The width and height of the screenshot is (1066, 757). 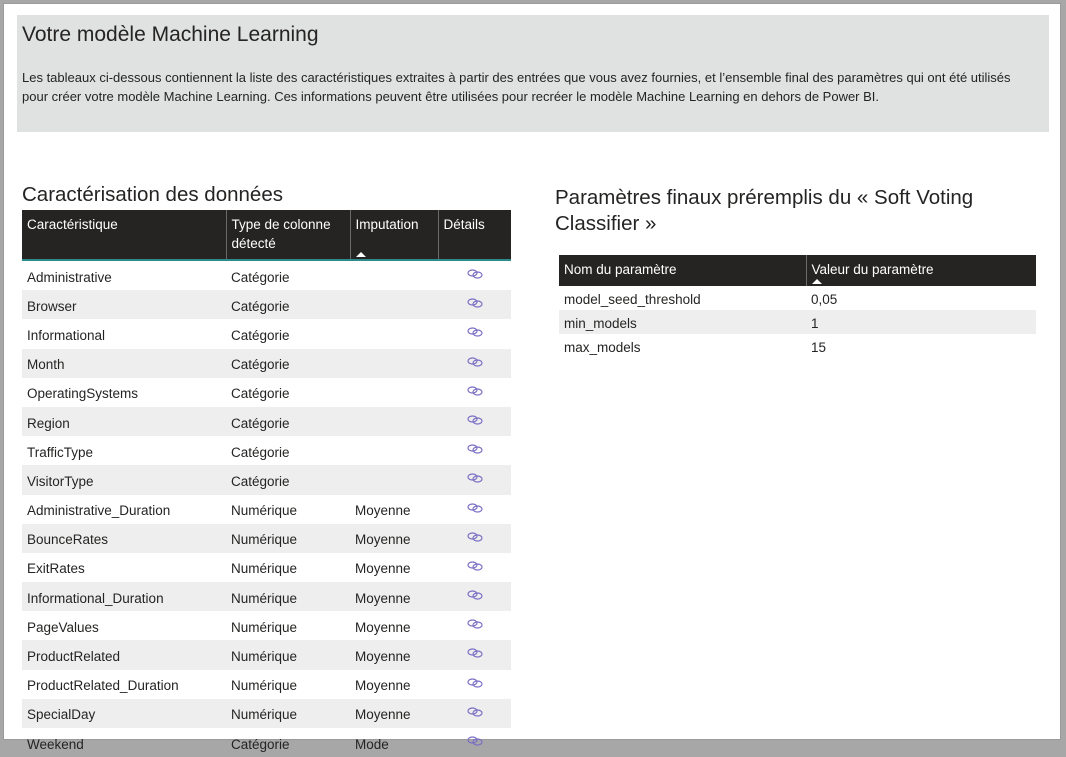 I want to click on table-row: OperatingSystems Catégorie, so click(x=266, y=392).